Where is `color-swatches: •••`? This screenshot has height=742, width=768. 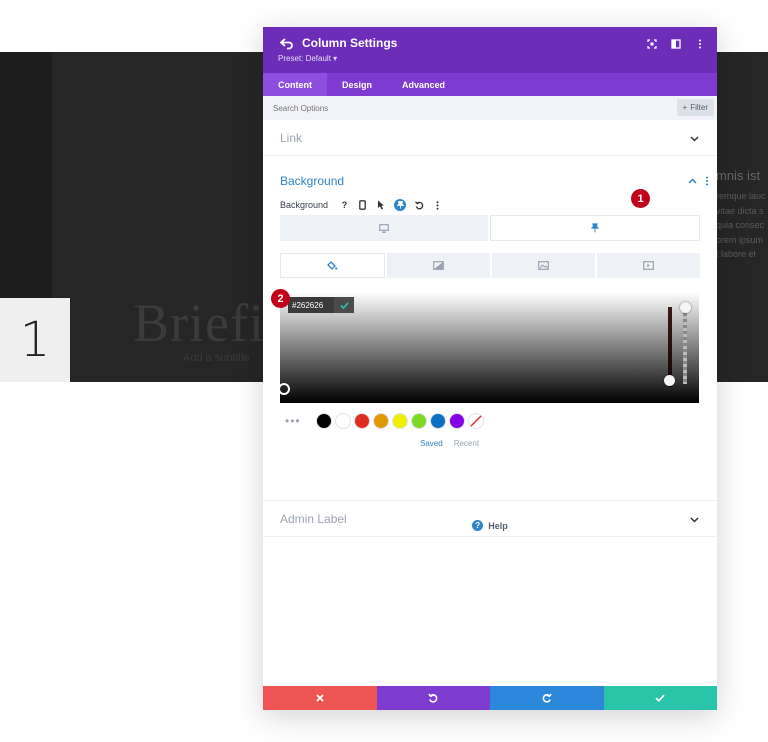 color-swatches: ••• is located at coordinates (384, 421).